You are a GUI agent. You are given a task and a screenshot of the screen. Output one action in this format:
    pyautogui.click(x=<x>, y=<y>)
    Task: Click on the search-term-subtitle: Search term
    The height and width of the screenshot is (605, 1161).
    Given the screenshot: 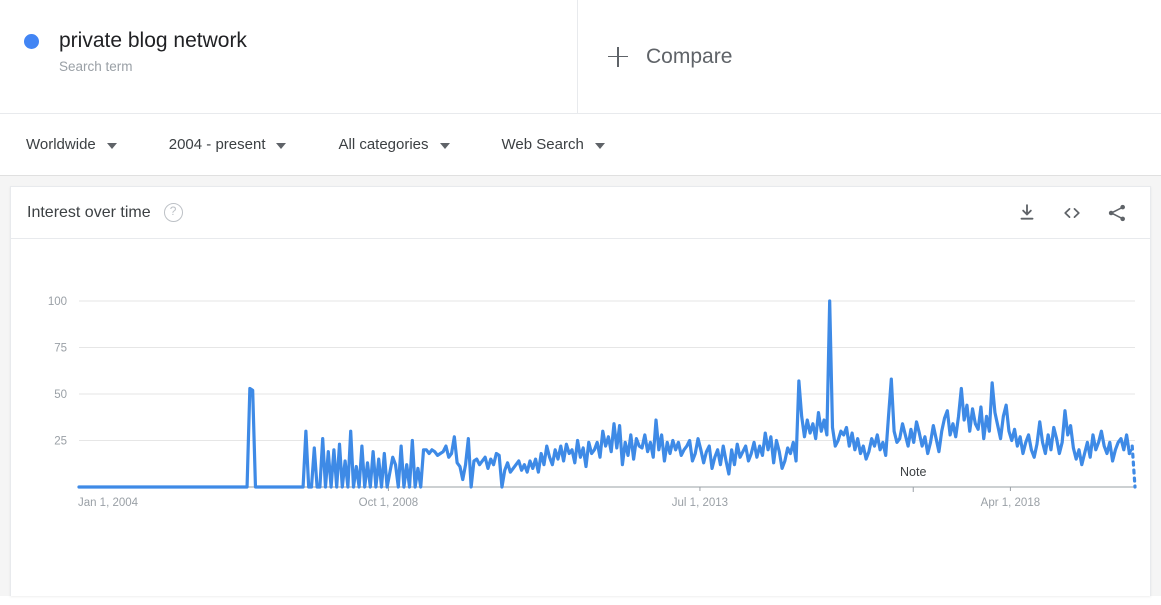 What is the action you would take?
    pyautogui.click(x=96, y=66)
    